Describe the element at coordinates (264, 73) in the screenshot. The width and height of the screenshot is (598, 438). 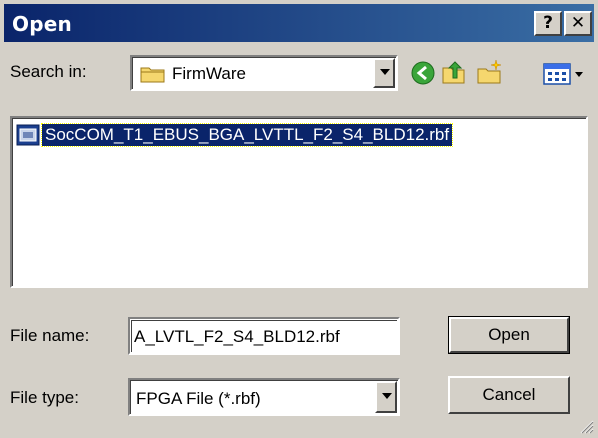
I see `search-in-combobox: FirmWare` at that location.